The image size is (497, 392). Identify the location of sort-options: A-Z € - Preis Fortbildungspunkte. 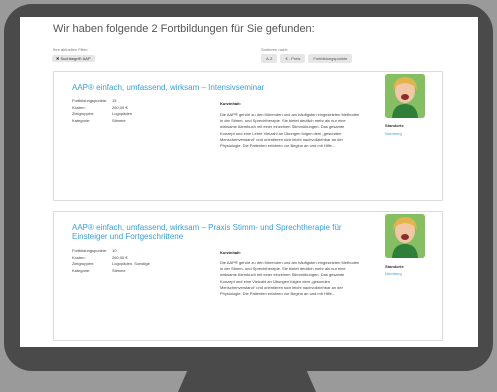
(307, 58).